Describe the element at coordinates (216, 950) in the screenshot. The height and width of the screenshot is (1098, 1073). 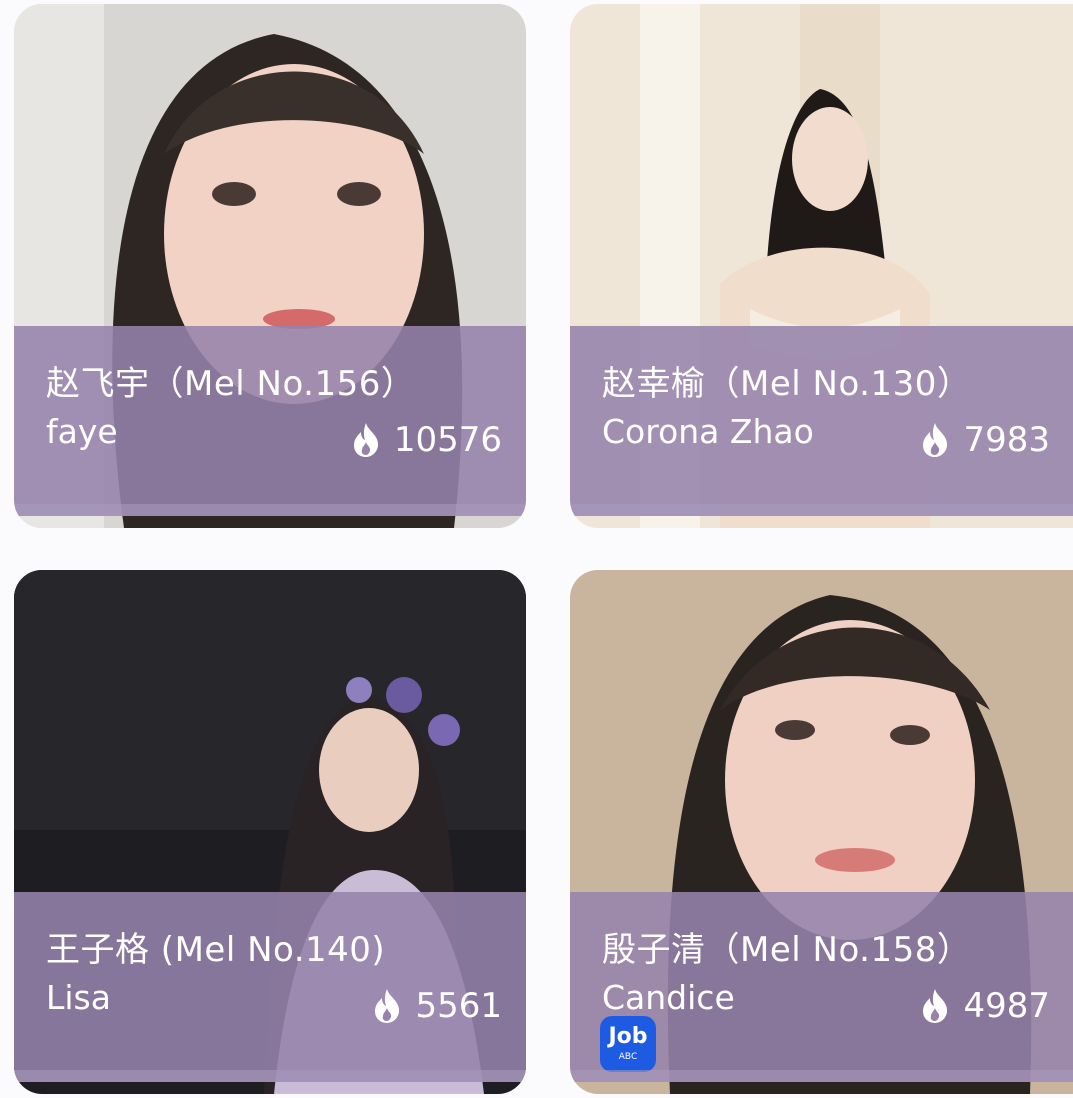
I see `chinese-name: 王子格 (Mel No.140)` at that location.